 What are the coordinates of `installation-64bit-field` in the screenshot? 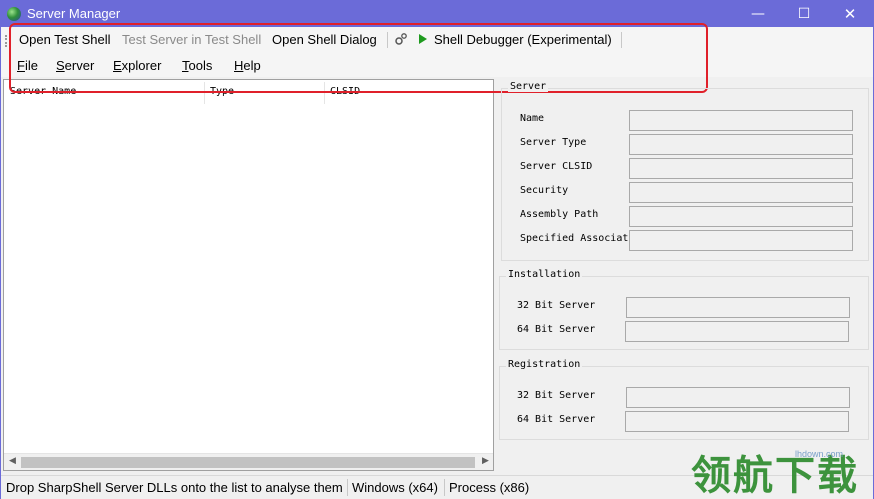 It's located at (737, 331).